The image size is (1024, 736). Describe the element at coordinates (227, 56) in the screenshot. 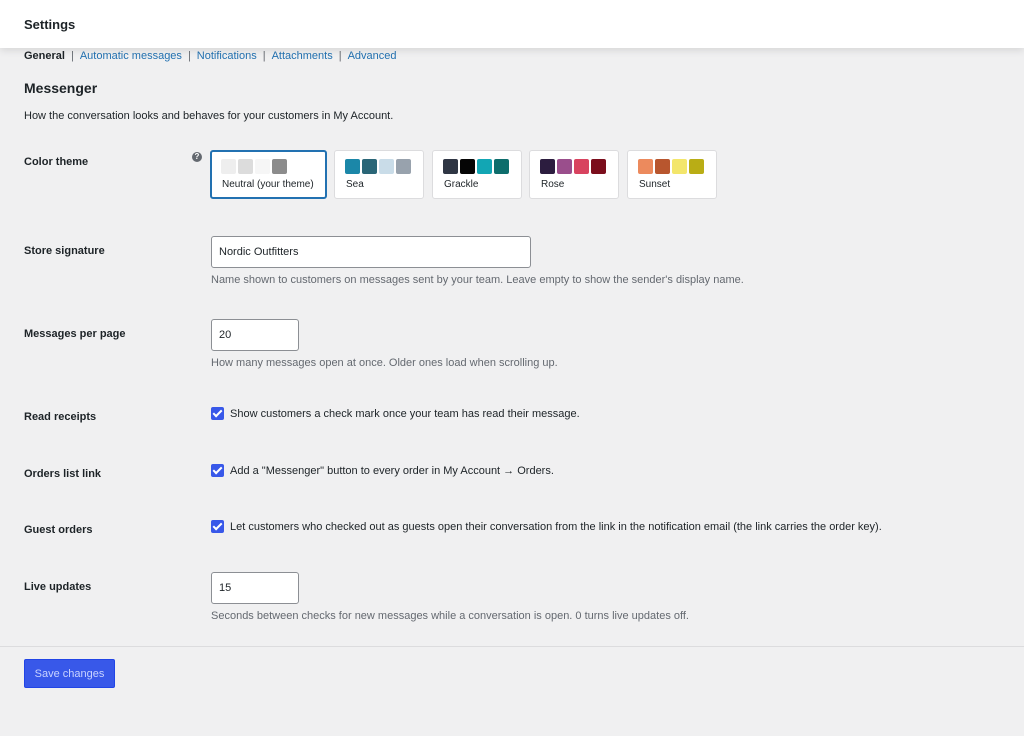

I see `subnav-notifications-link: Notifications` at that location.